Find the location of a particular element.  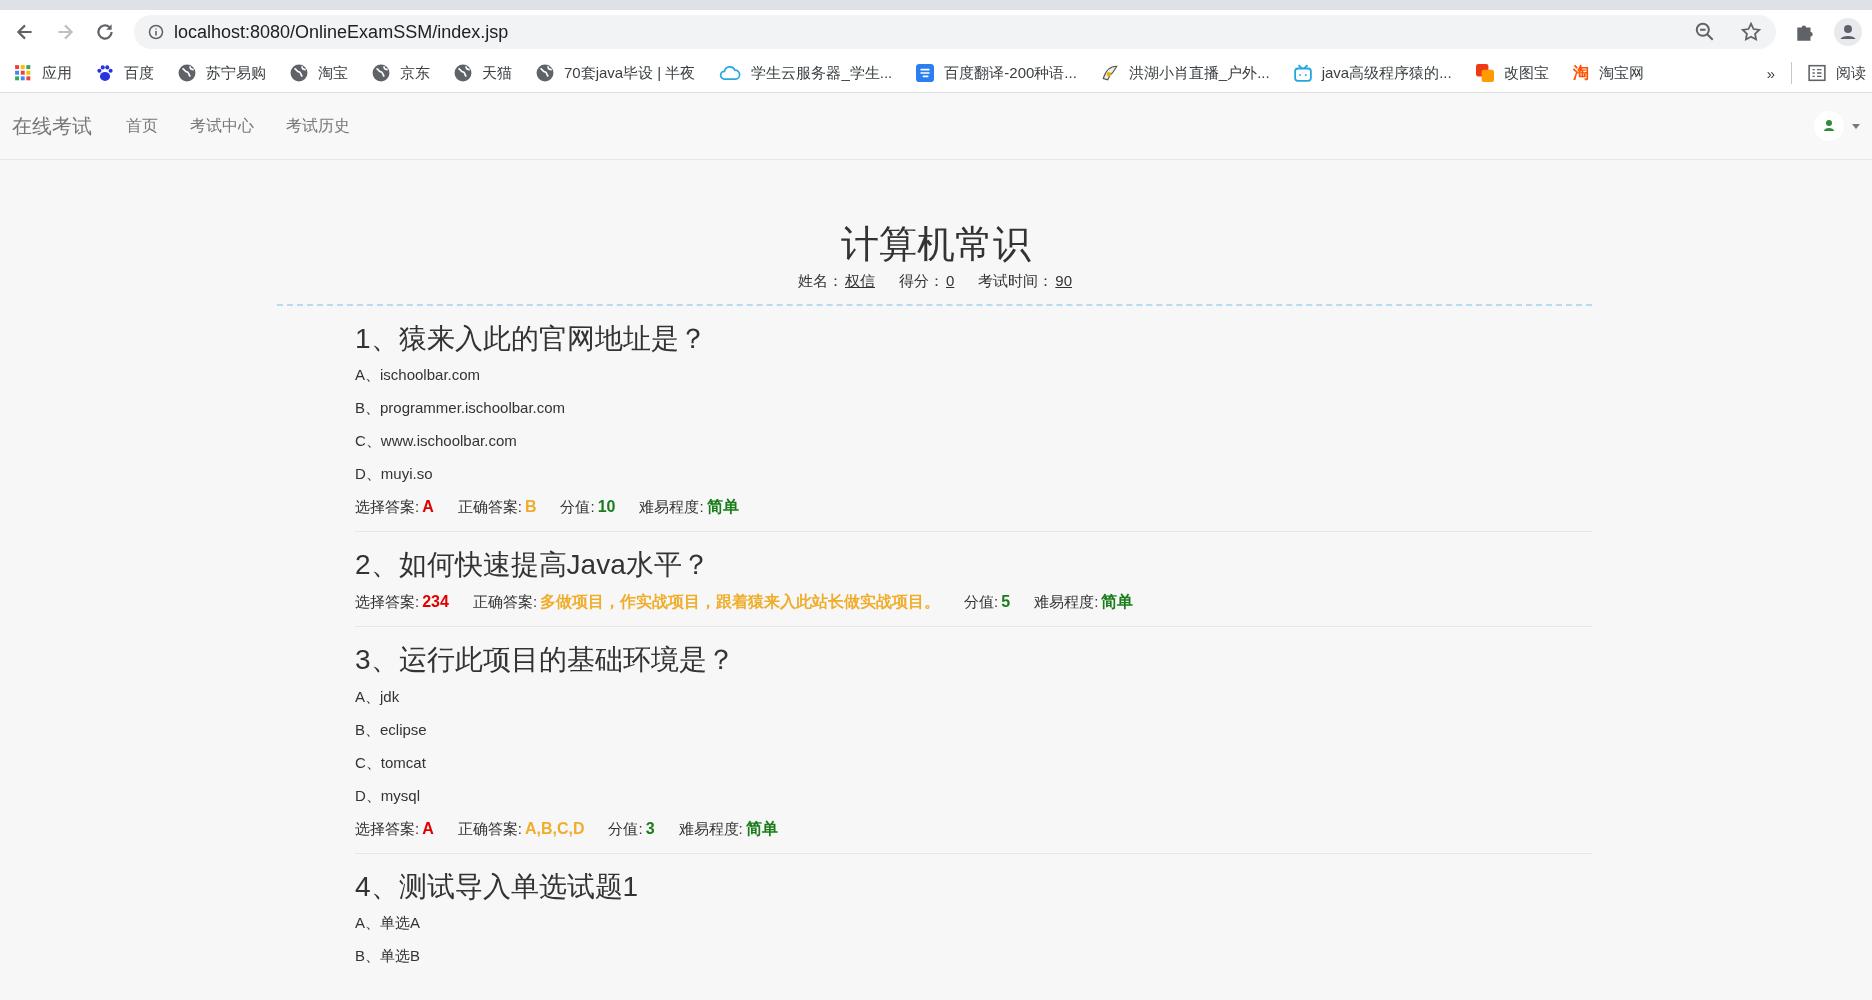

zoom-out-icon is located at coordinates (1705, 32).